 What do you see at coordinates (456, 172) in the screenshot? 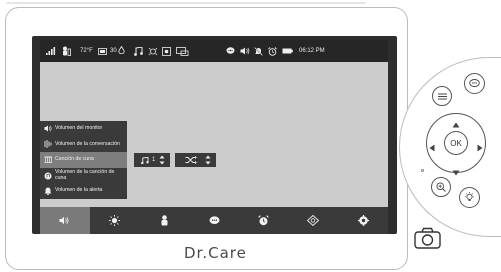
I see `down-arrow-button` at bounding box center [456, 172].